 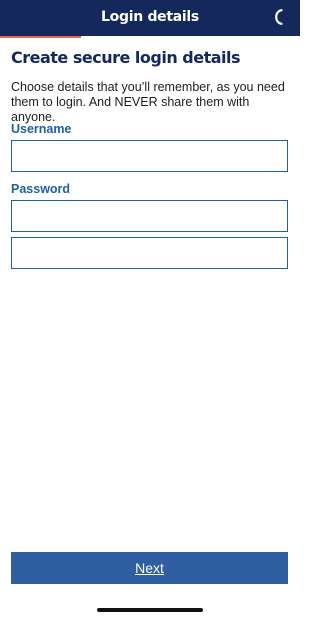 I want to click on progress-bar, so click(x=150, y=37).